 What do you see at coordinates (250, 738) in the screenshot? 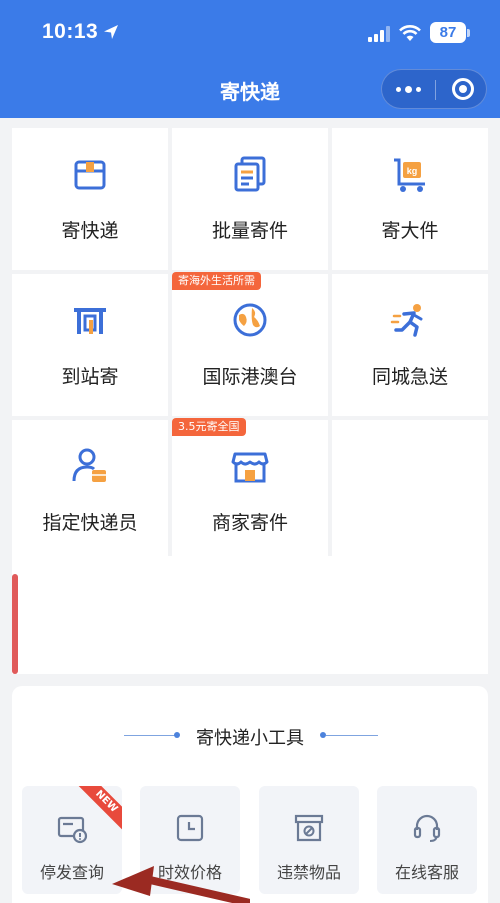
I see `tools-title: 寄快递小工具` at bounding box center [250, 738].